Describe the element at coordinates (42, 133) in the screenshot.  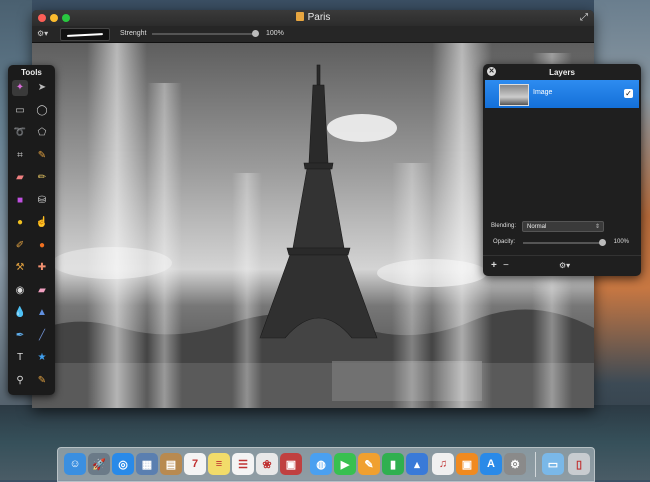
I see `polygon-lasso-tool-icon: ⬠` at that location.